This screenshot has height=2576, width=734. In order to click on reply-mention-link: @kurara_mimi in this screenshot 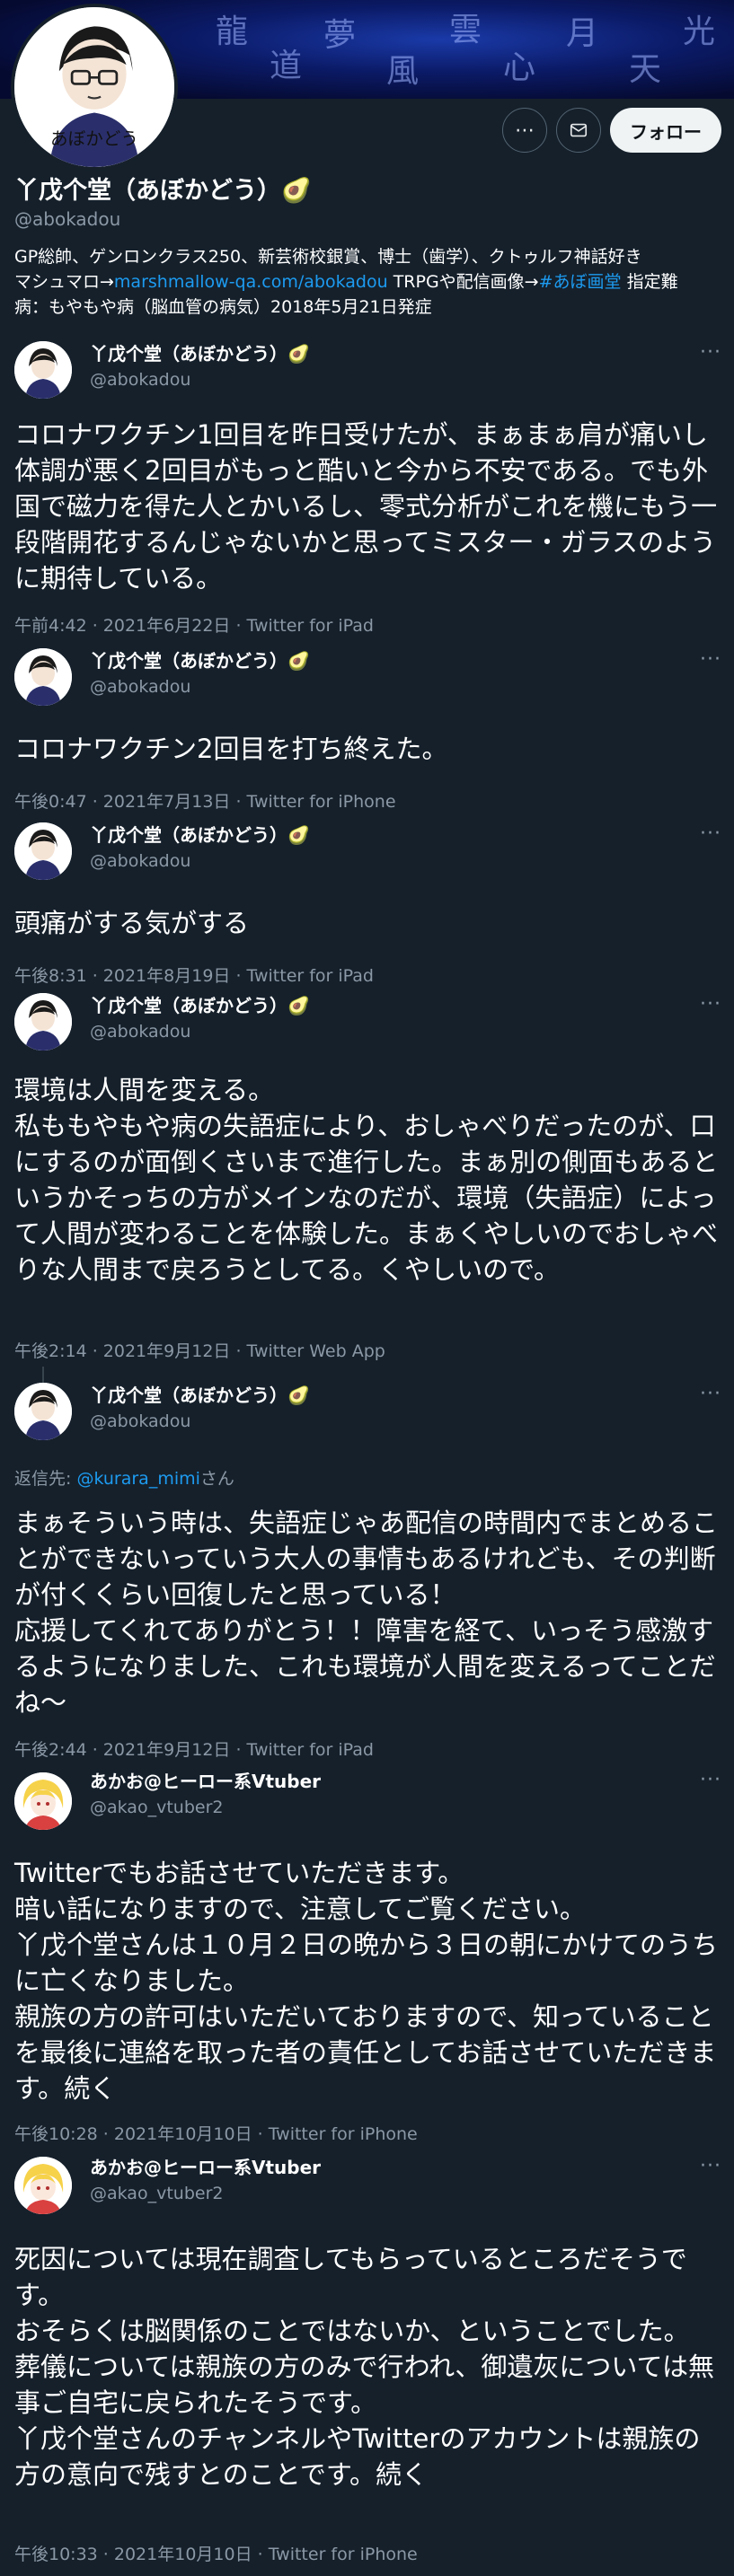, I will do `click(137, 1479)`.